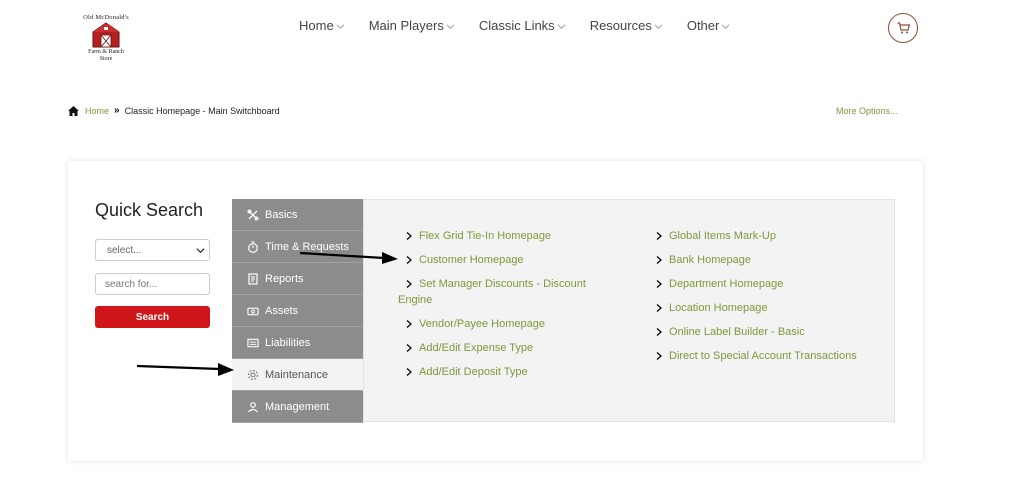  What do you see at coordinates (149, 210) in the screenshot?
I see `quick-search-title: Quick Search` at bounding box center [149, 210].